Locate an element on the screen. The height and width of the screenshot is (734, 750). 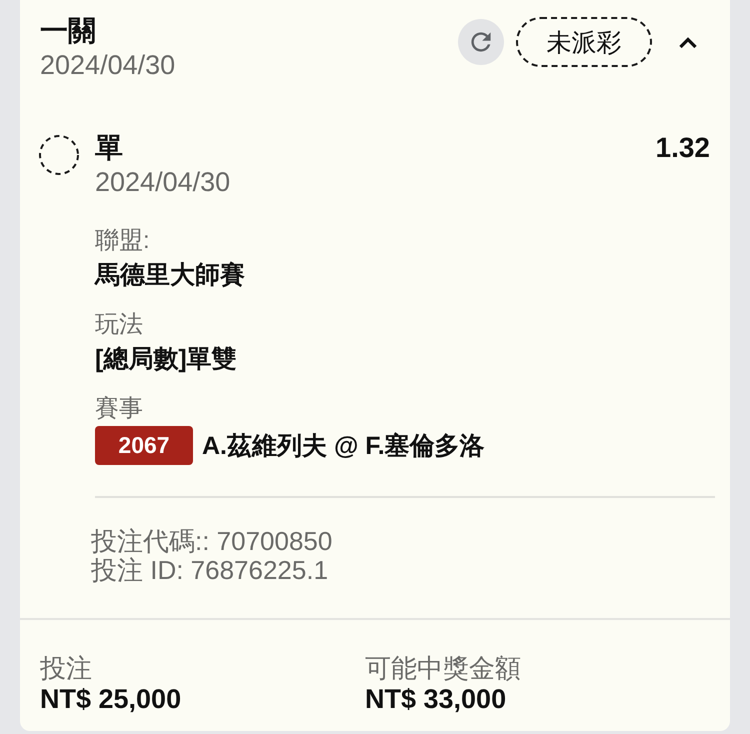
bet-type-title: 一關 is located at coordinates (68, 31).